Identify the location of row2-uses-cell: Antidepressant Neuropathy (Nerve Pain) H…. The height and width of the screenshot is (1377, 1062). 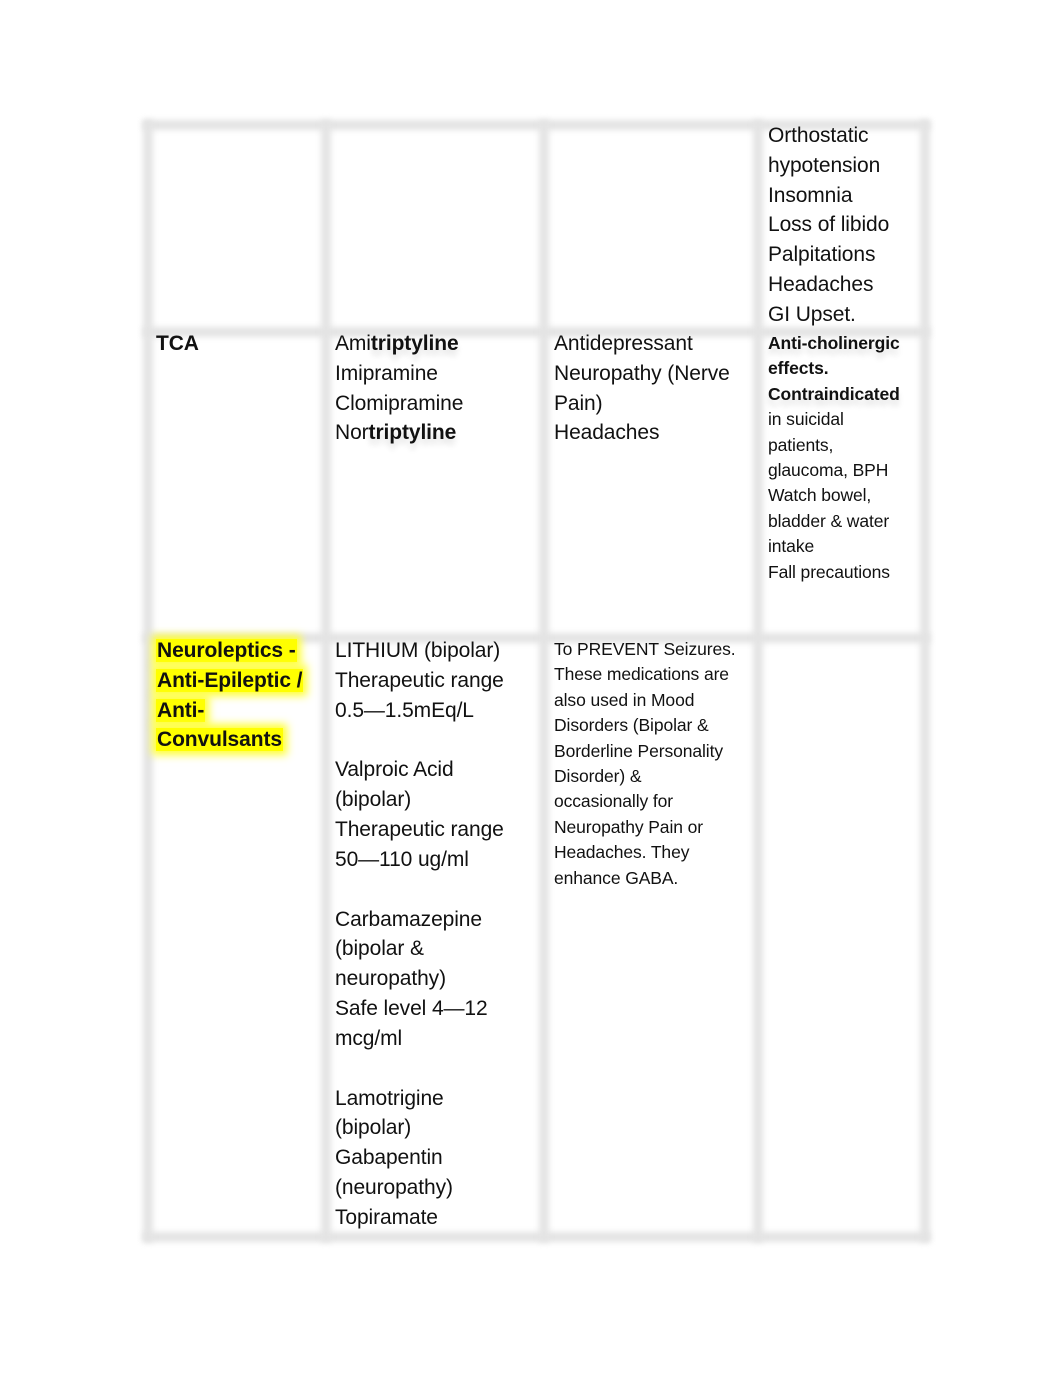
(653, 388).